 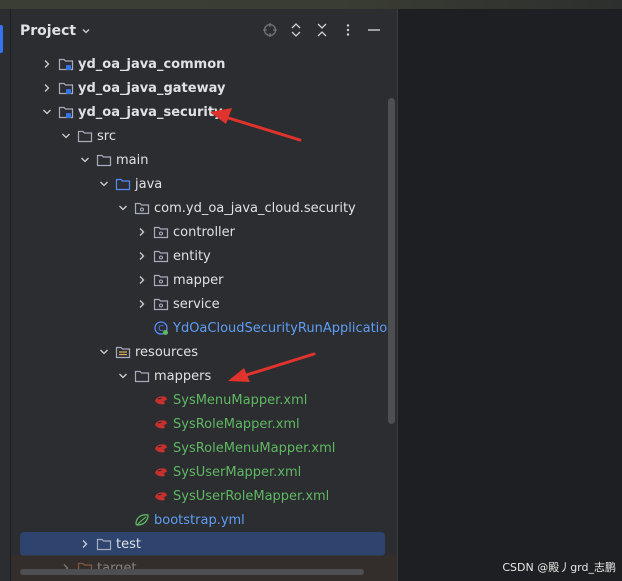 I want to click on annotation-arrows, so click(x=263, y=245).